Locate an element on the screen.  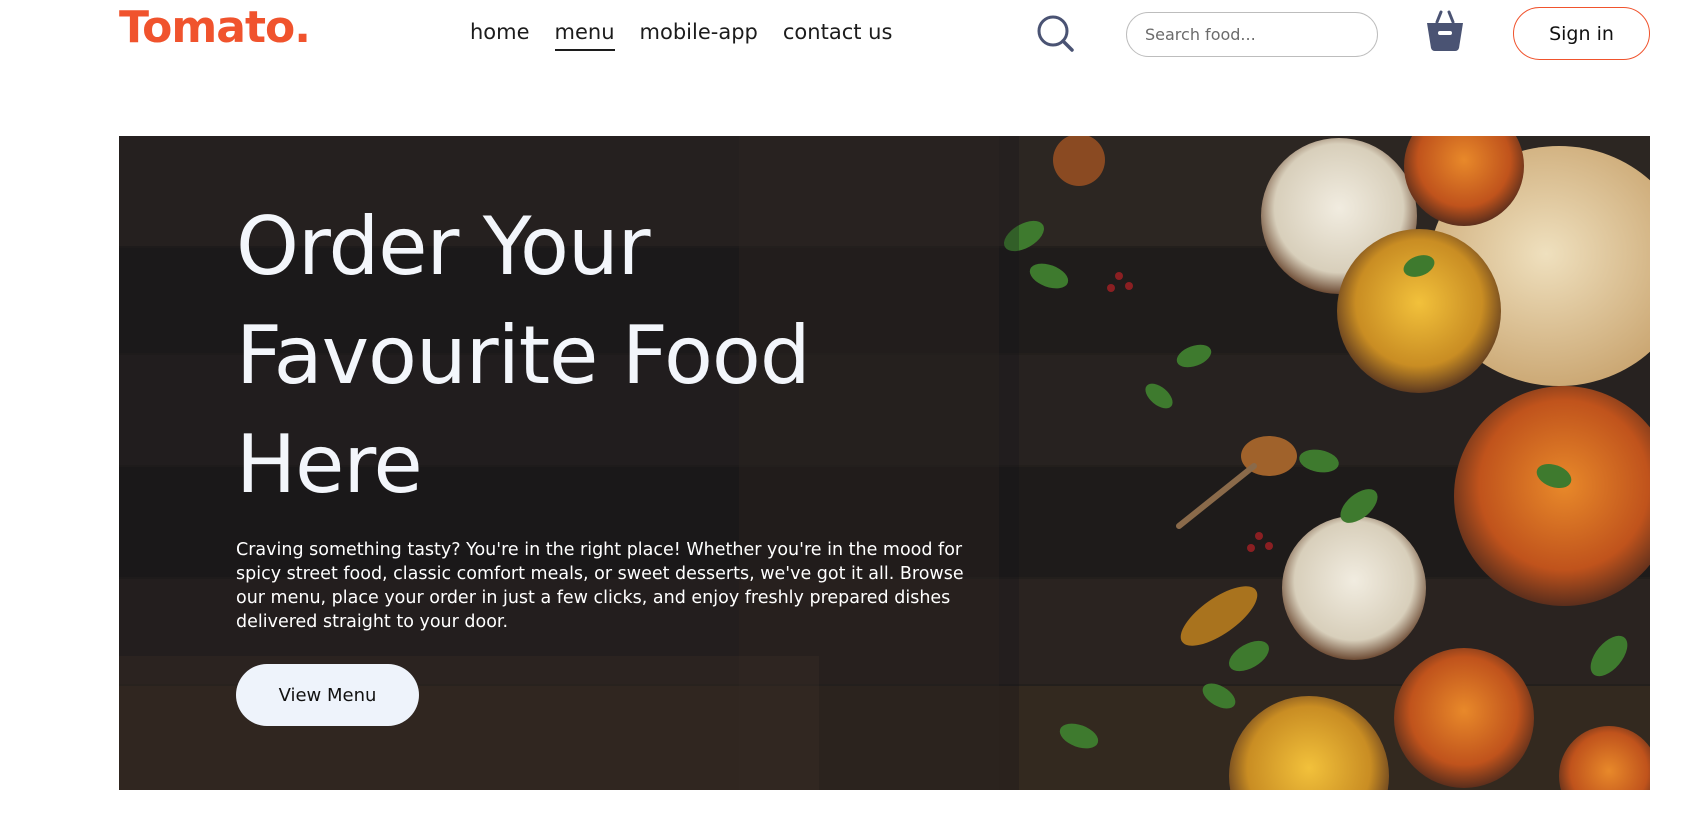
sign-in-button: Sign in is located at coordinates (1581, 33).